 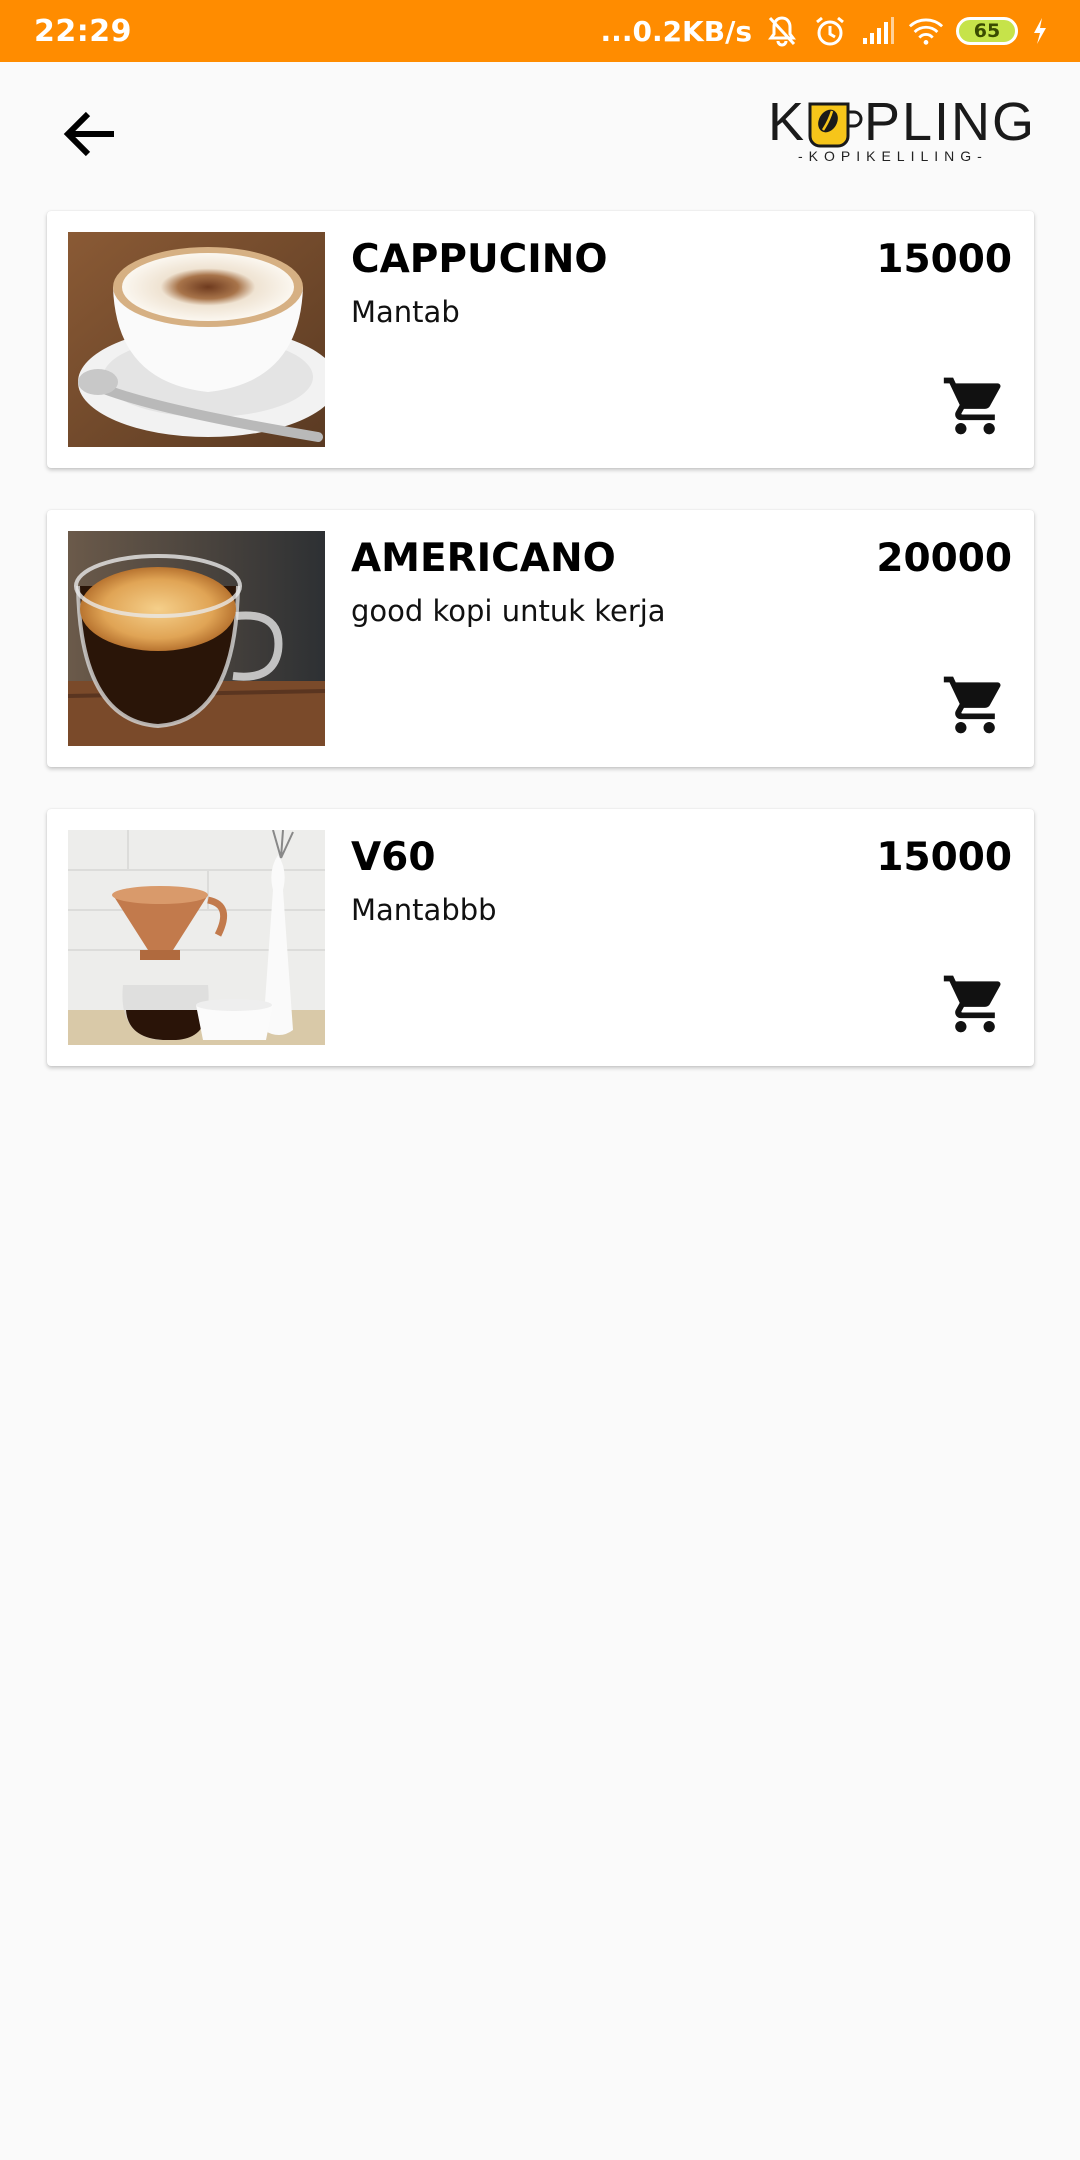 What do you see at coordinates (540, 937) in the screenshot?
I see `product-card: V60 Mantabbb 15000` at bounding box center [540, 937].